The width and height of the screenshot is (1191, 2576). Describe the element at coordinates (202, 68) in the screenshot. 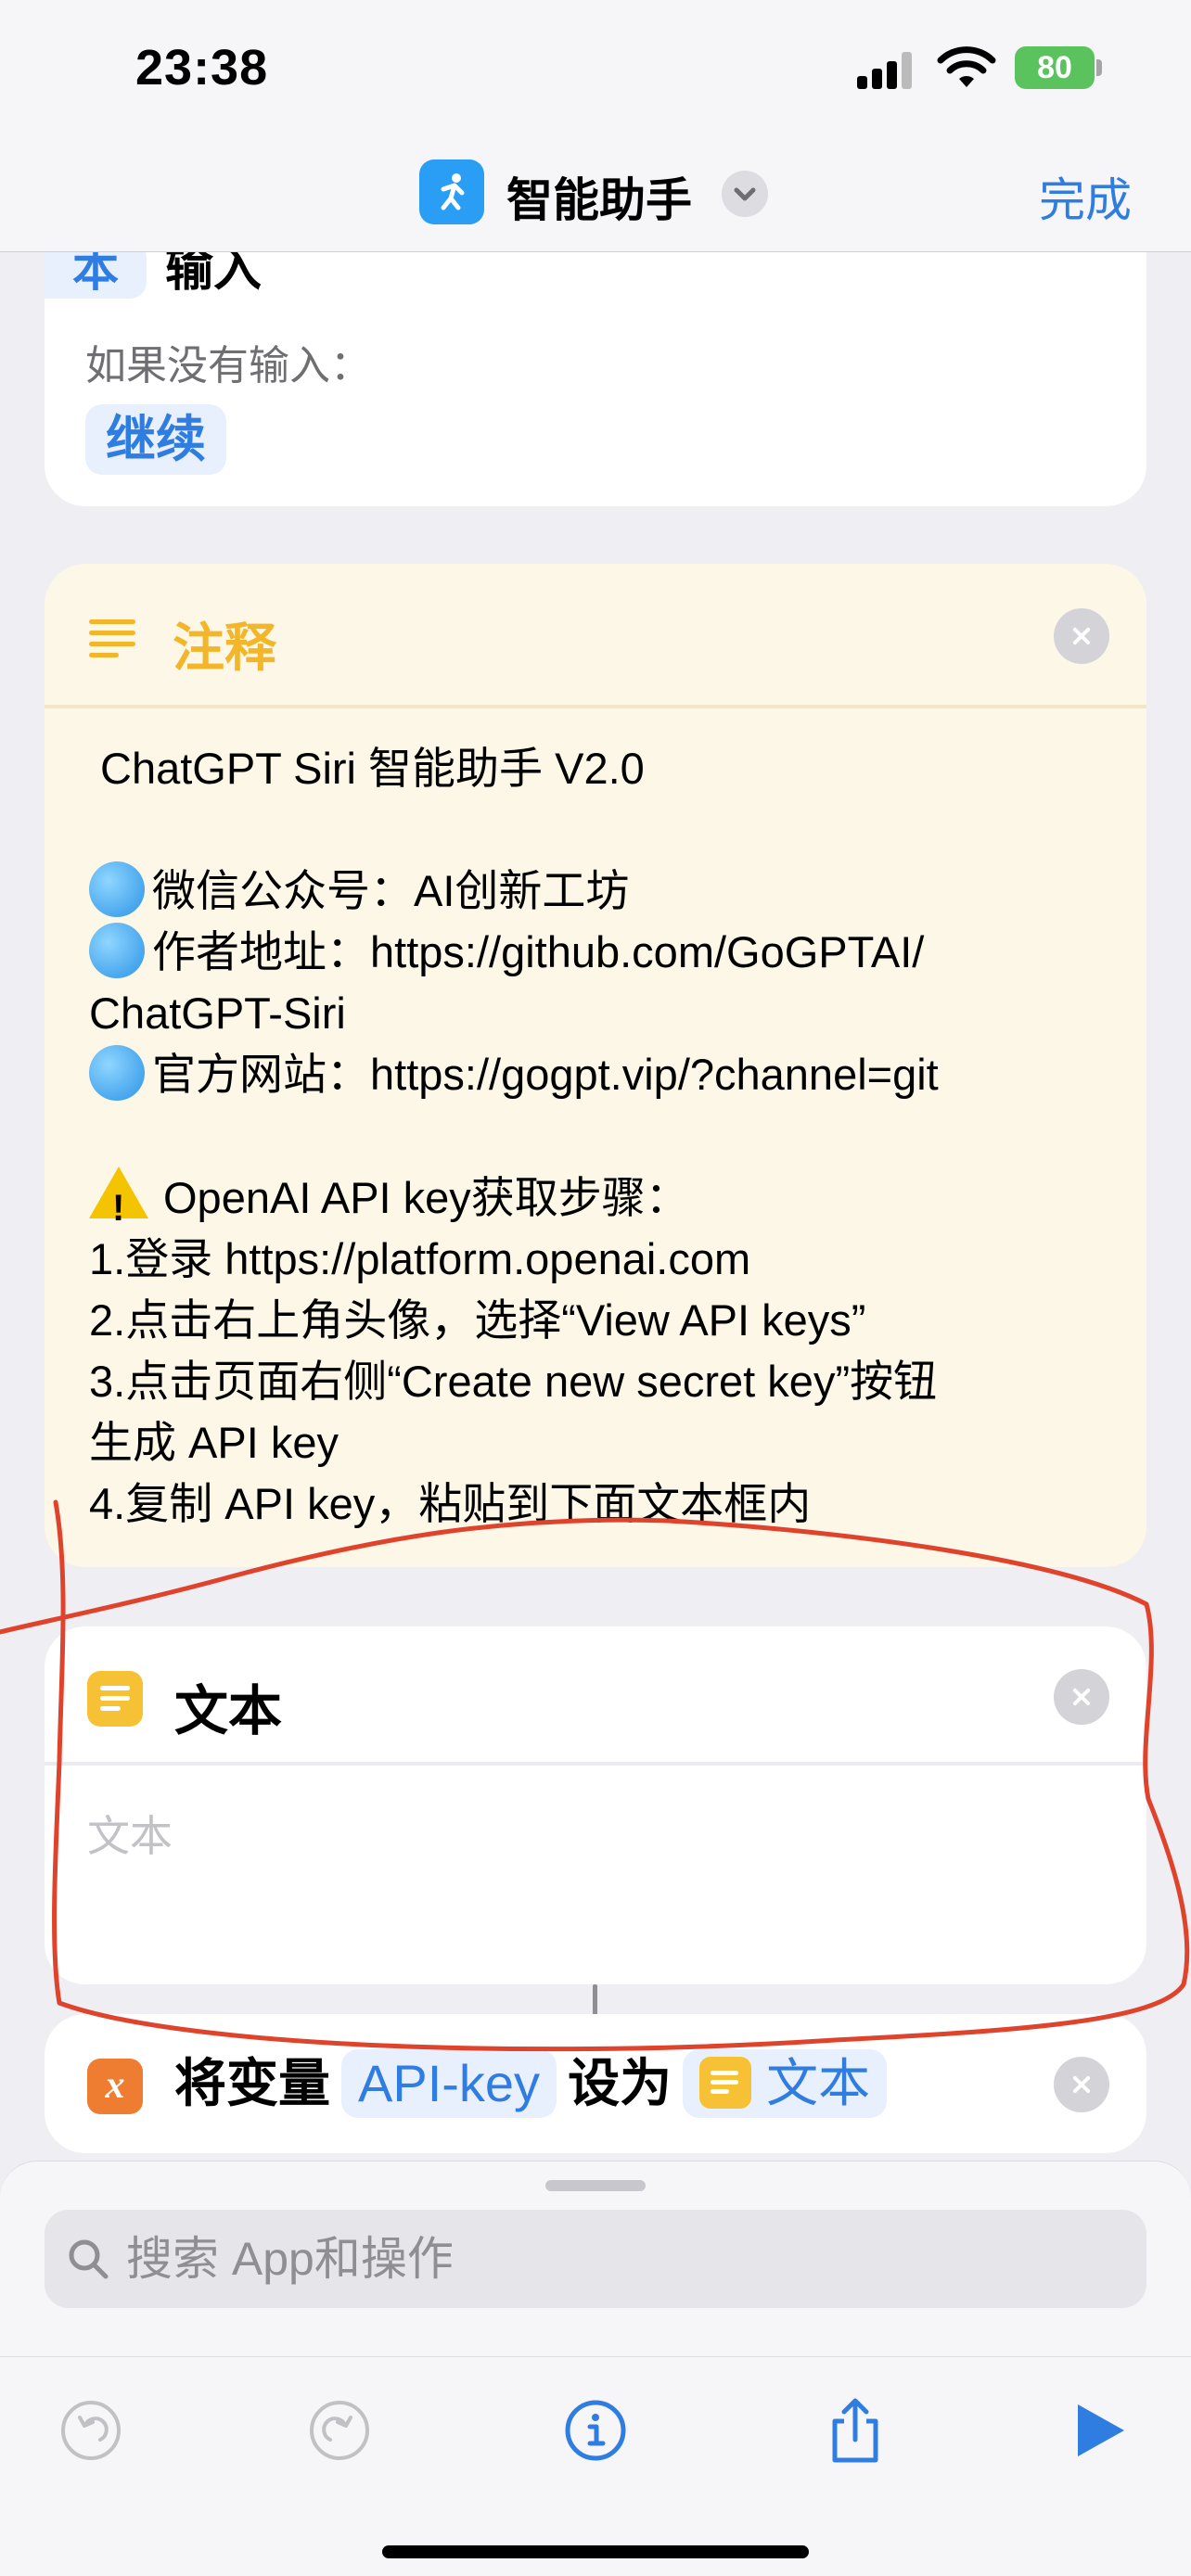

I see `status-time: 23:38` at that location.